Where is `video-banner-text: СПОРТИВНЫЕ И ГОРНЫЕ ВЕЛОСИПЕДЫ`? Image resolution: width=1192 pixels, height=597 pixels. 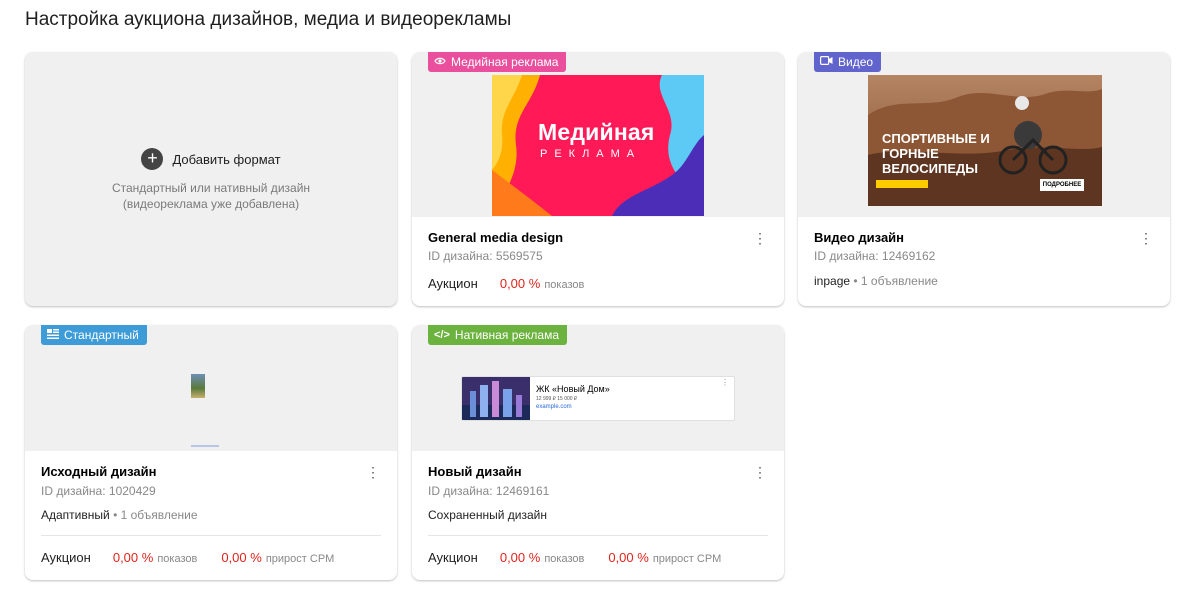
video-banner-text: СПОРТИВНЫЕ И ГОРНЫЕ ВЕЛОСИПЕДЫ is located at coordinates (936, 153).